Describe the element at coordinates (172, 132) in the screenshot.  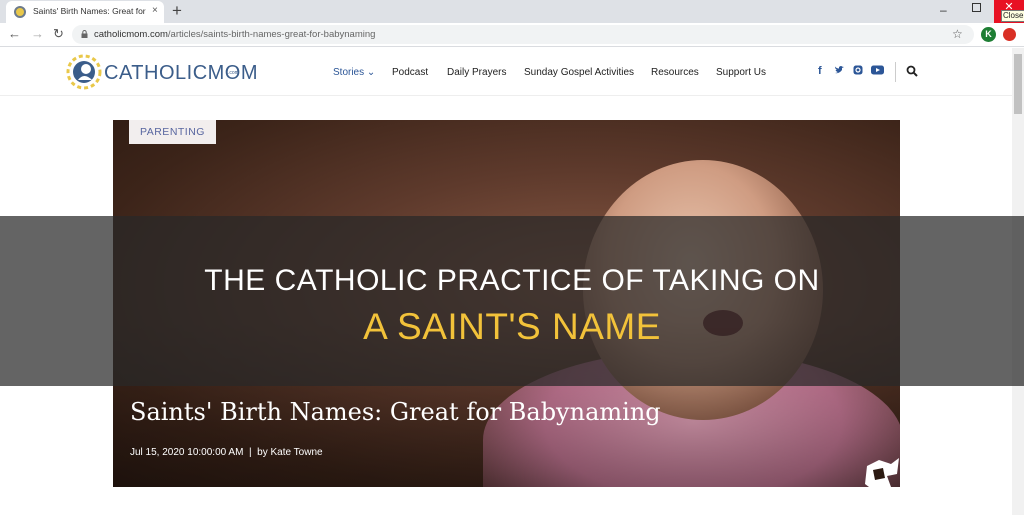
I see `category-tag: PARENTING` at that location.